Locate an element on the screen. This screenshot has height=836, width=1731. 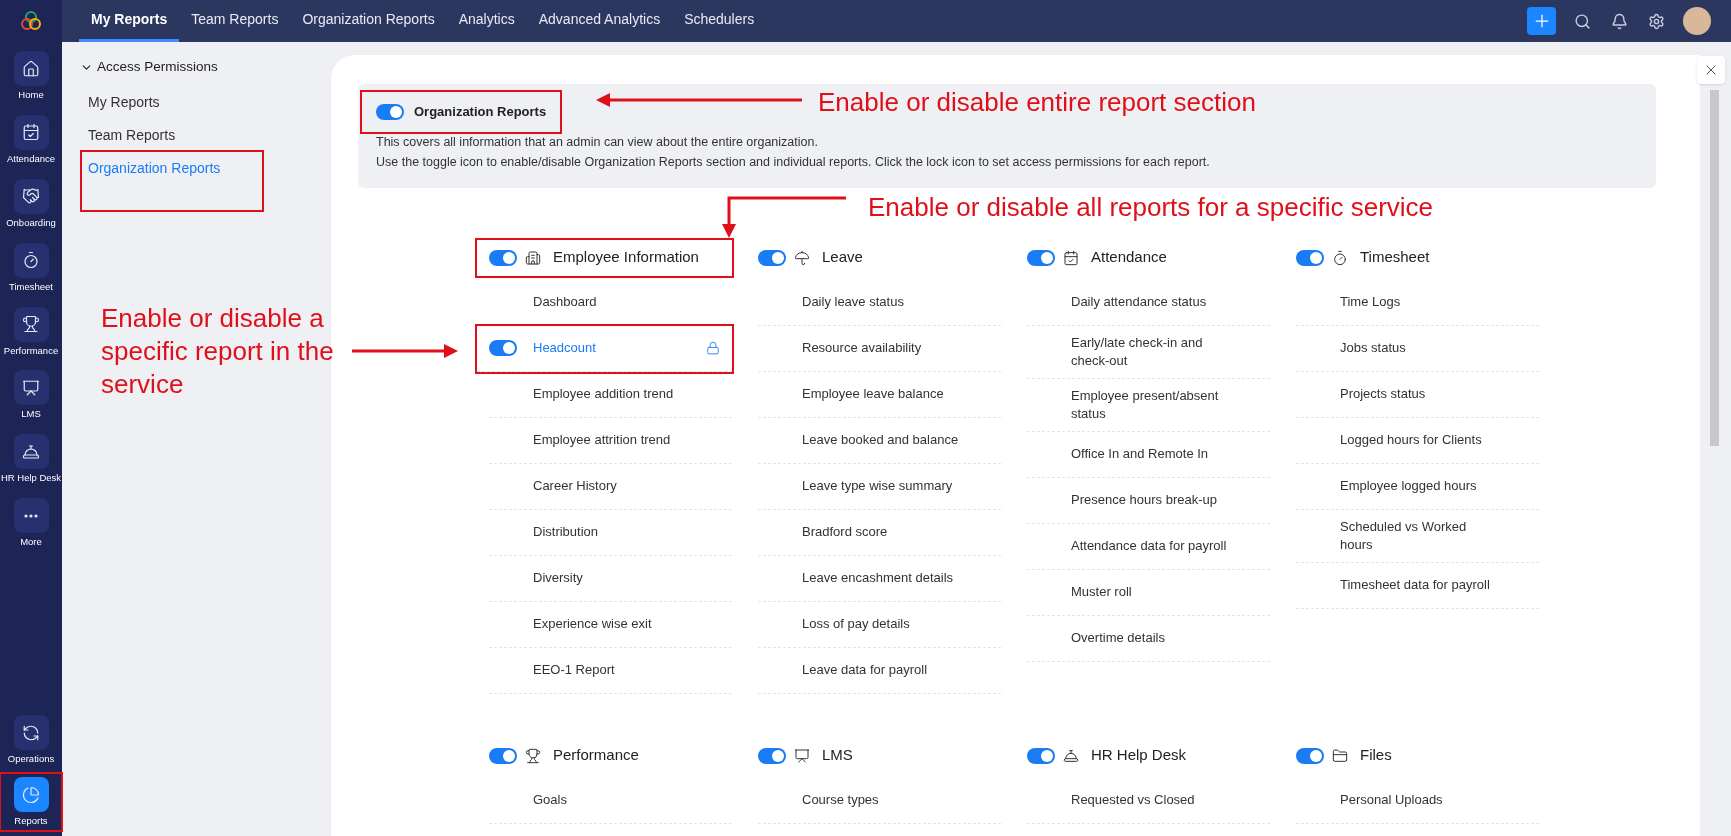
annotation-text: Enable or disable a specific report in the service is located at coordinates (218, 351).